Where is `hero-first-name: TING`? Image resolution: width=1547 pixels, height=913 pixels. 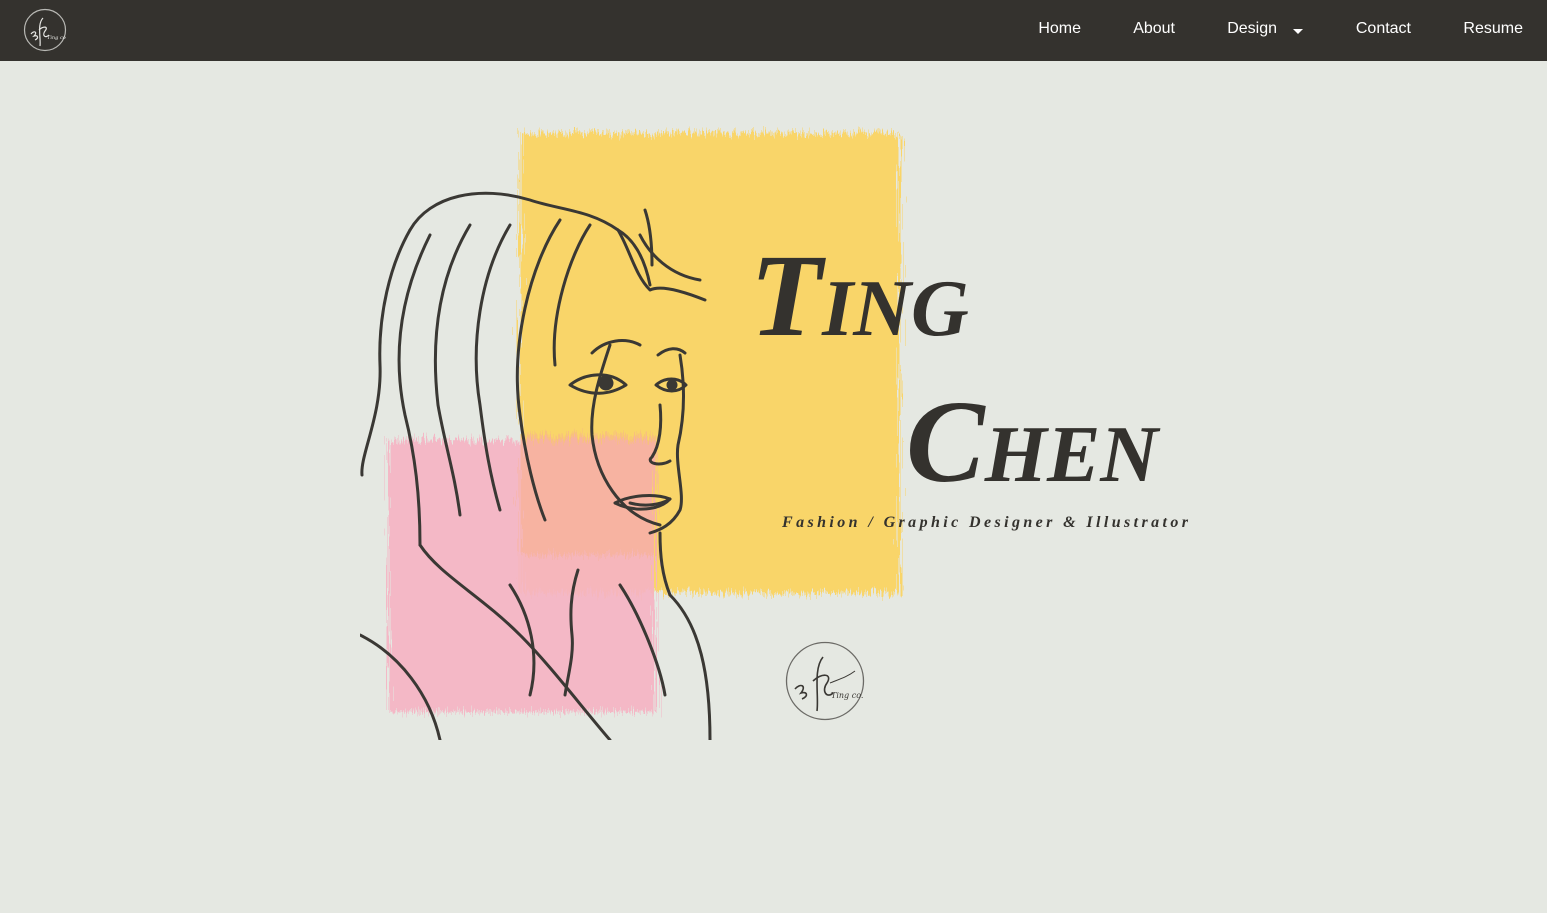 hero-first-name: TING is located at coordinates (859, 296).